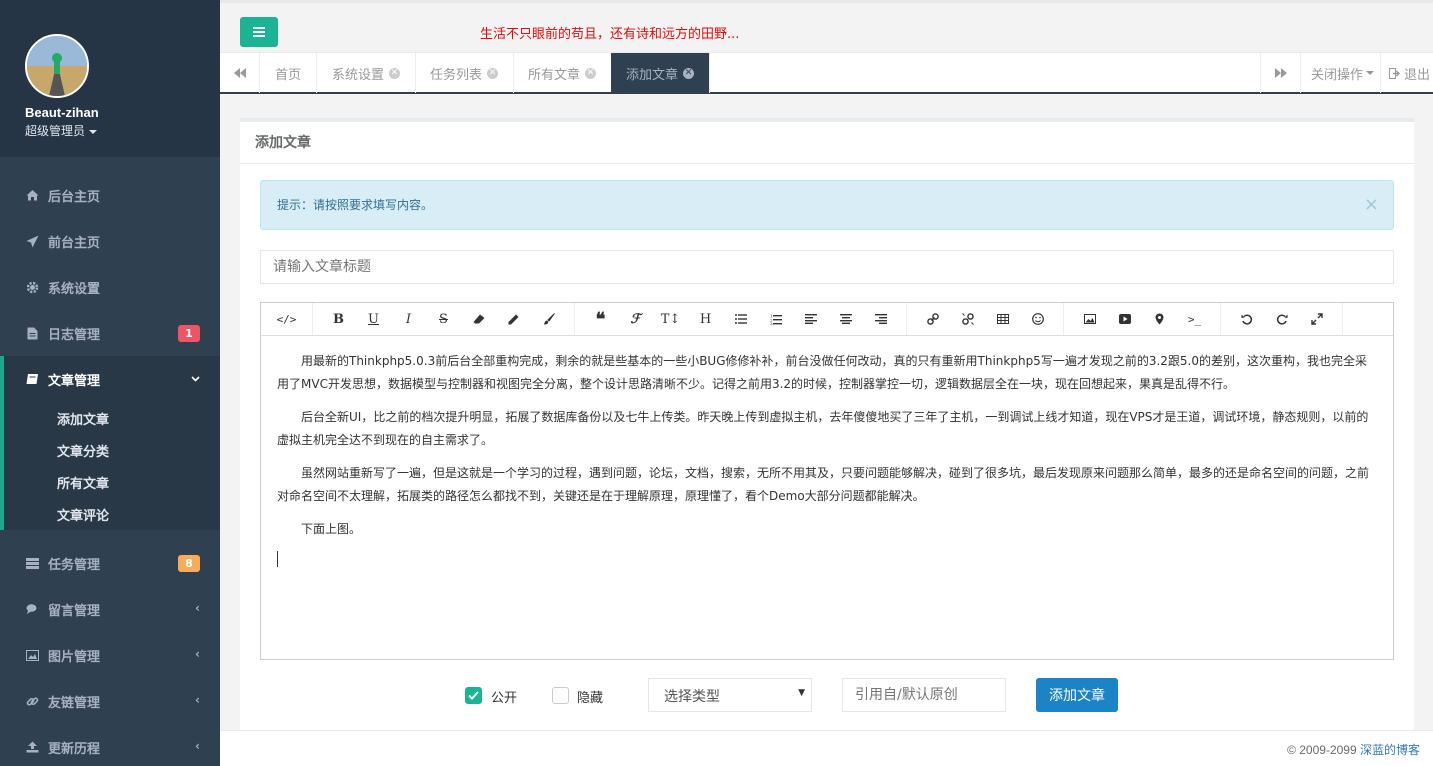 This screenshot has width=1433, height=766. What do you see at coordinates (775, 319) in the screenshot?
I see `list-ol-icon: 123` at bounding box center [775, 319].